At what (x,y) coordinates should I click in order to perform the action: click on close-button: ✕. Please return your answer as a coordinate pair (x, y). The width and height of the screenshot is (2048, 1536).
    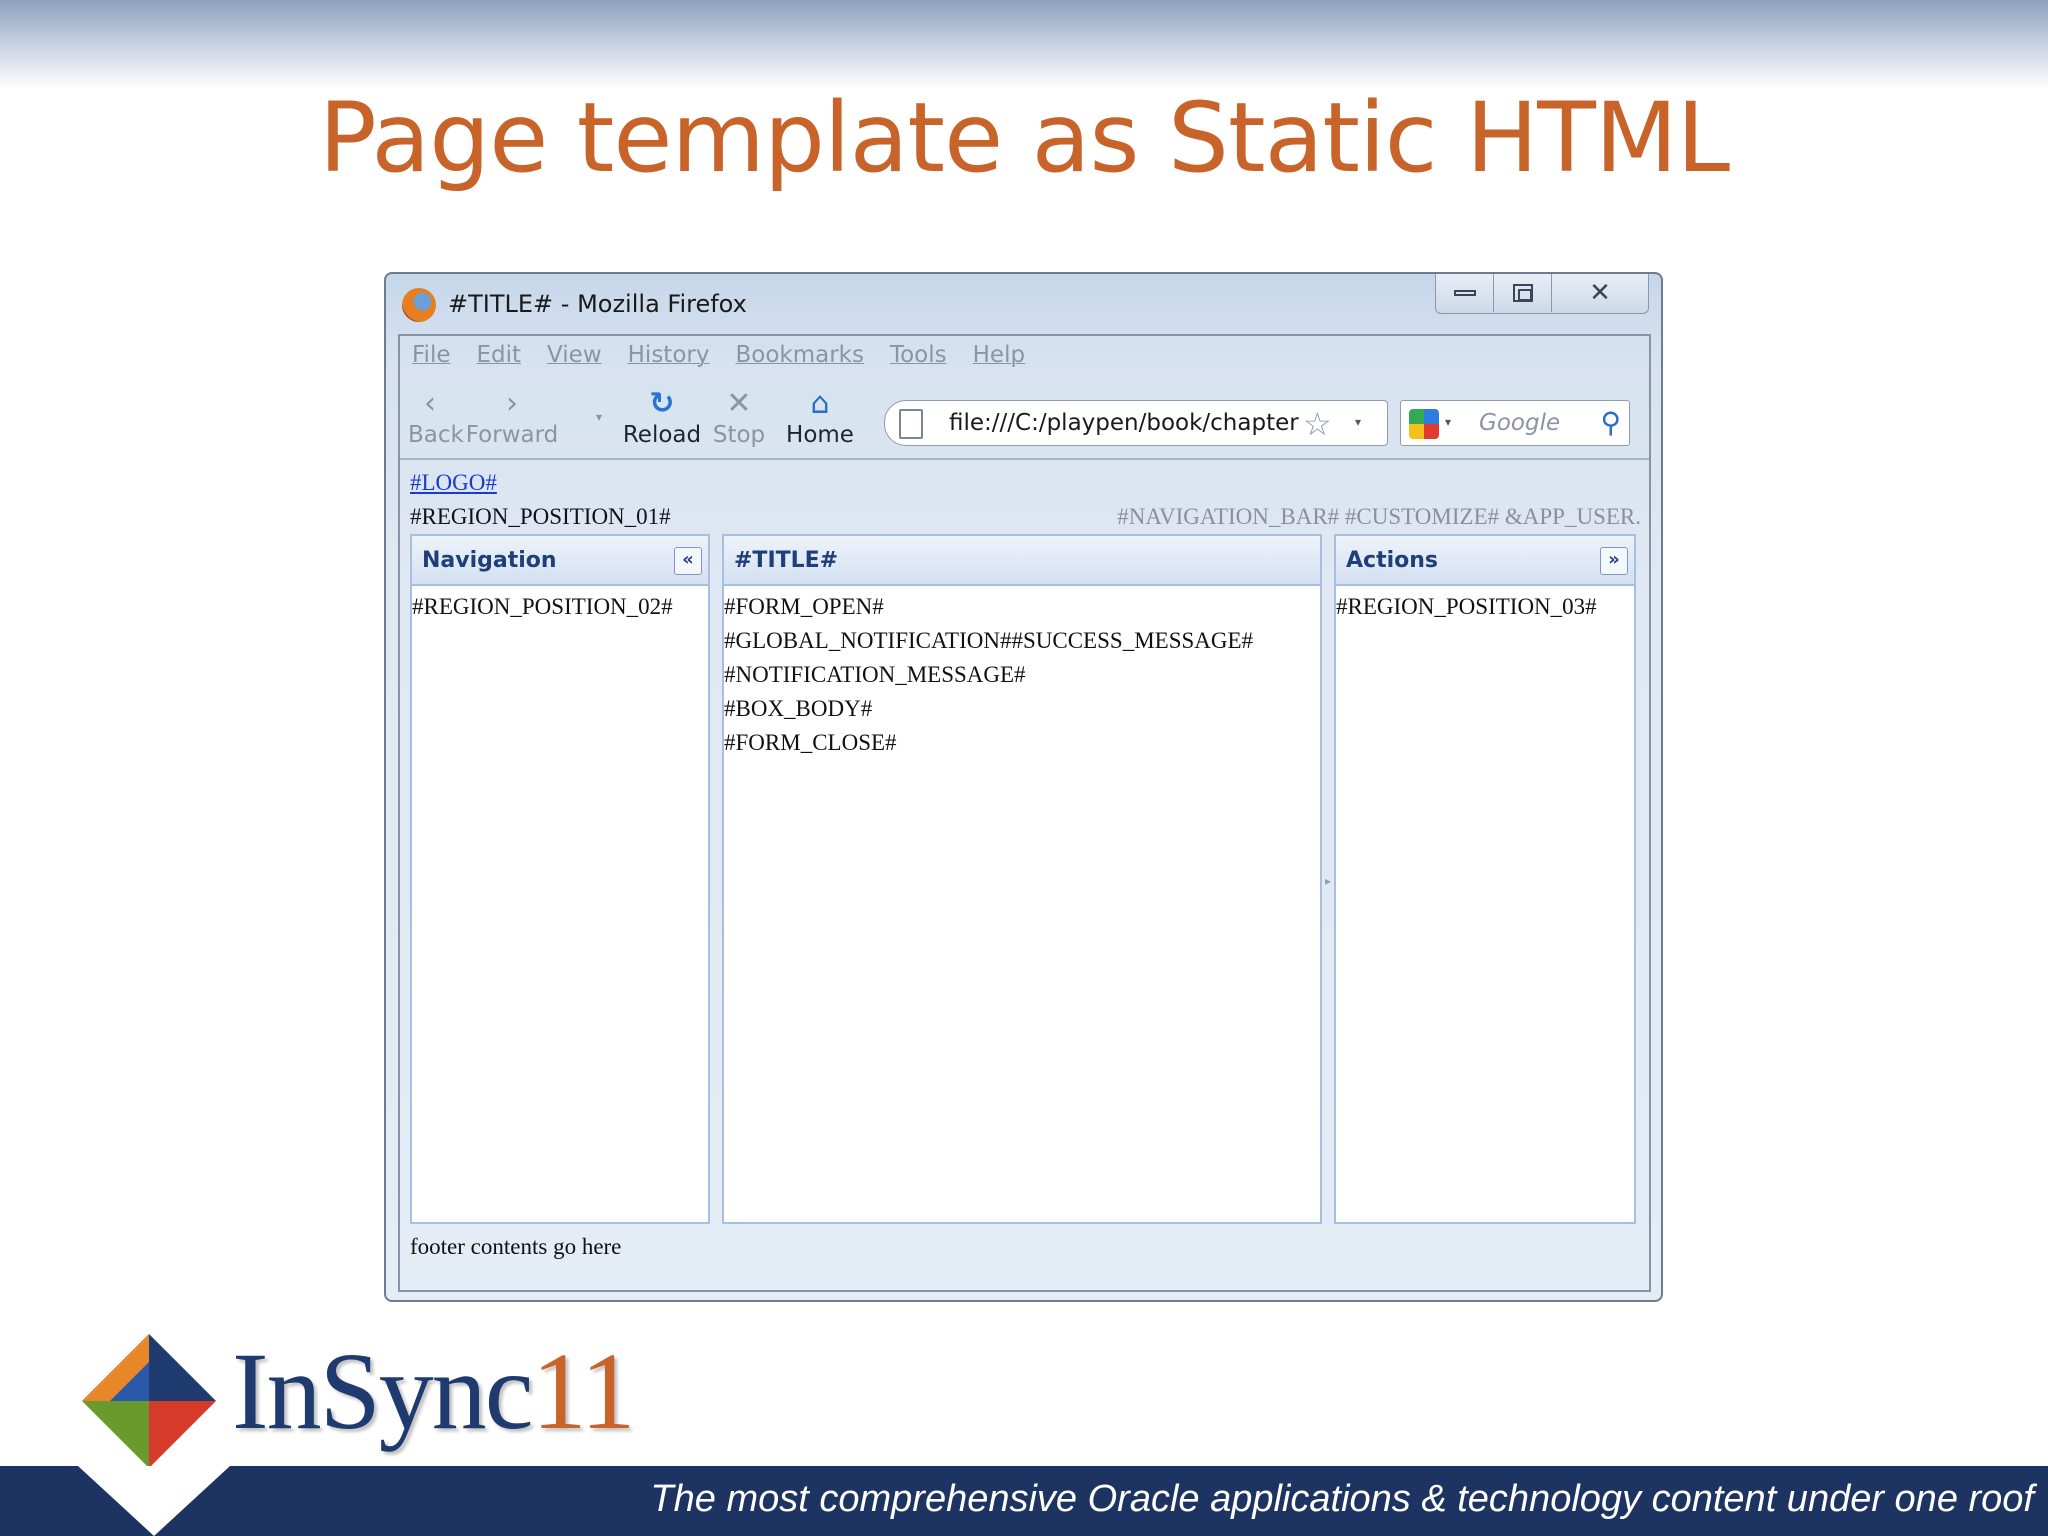
    Looking at the image, I should click on (1600, 293).